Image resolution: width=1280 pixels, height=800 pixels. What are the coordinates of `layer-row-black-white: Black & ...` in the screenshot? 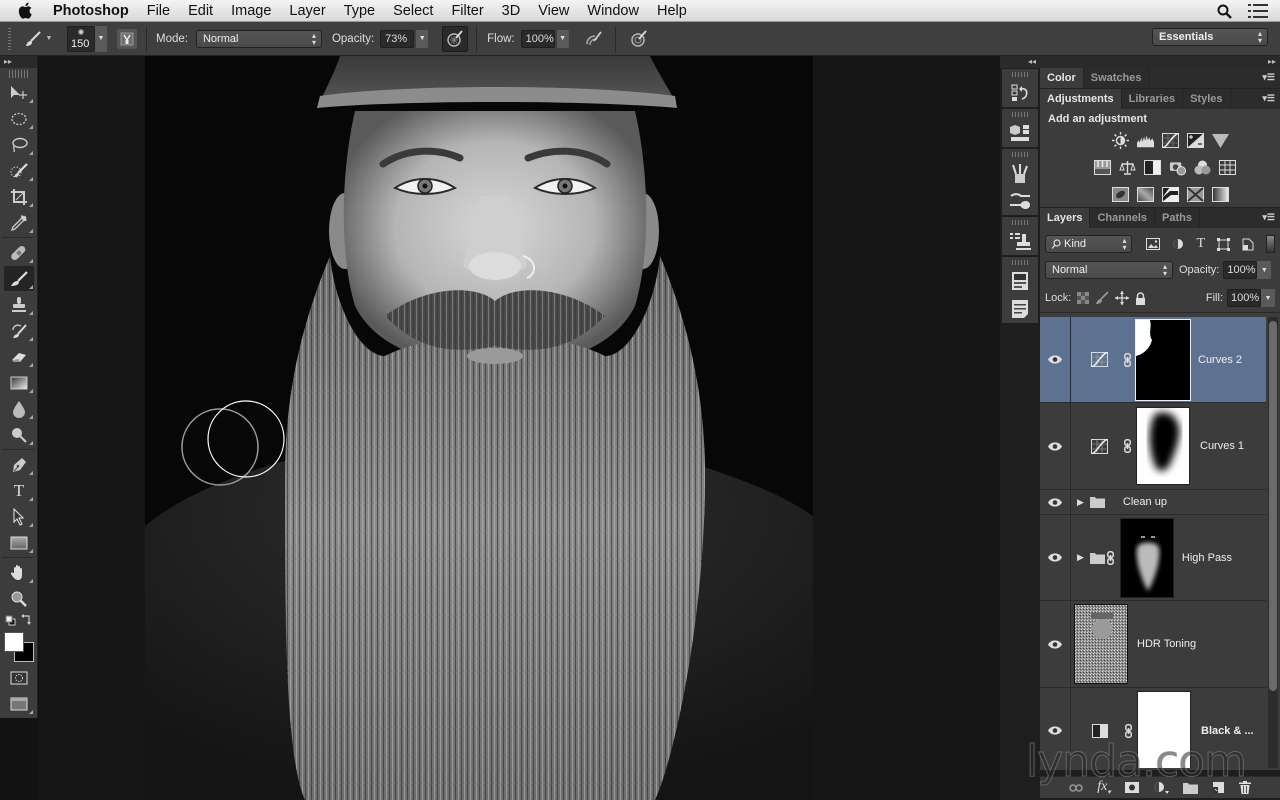 It's located at (1153, 728).